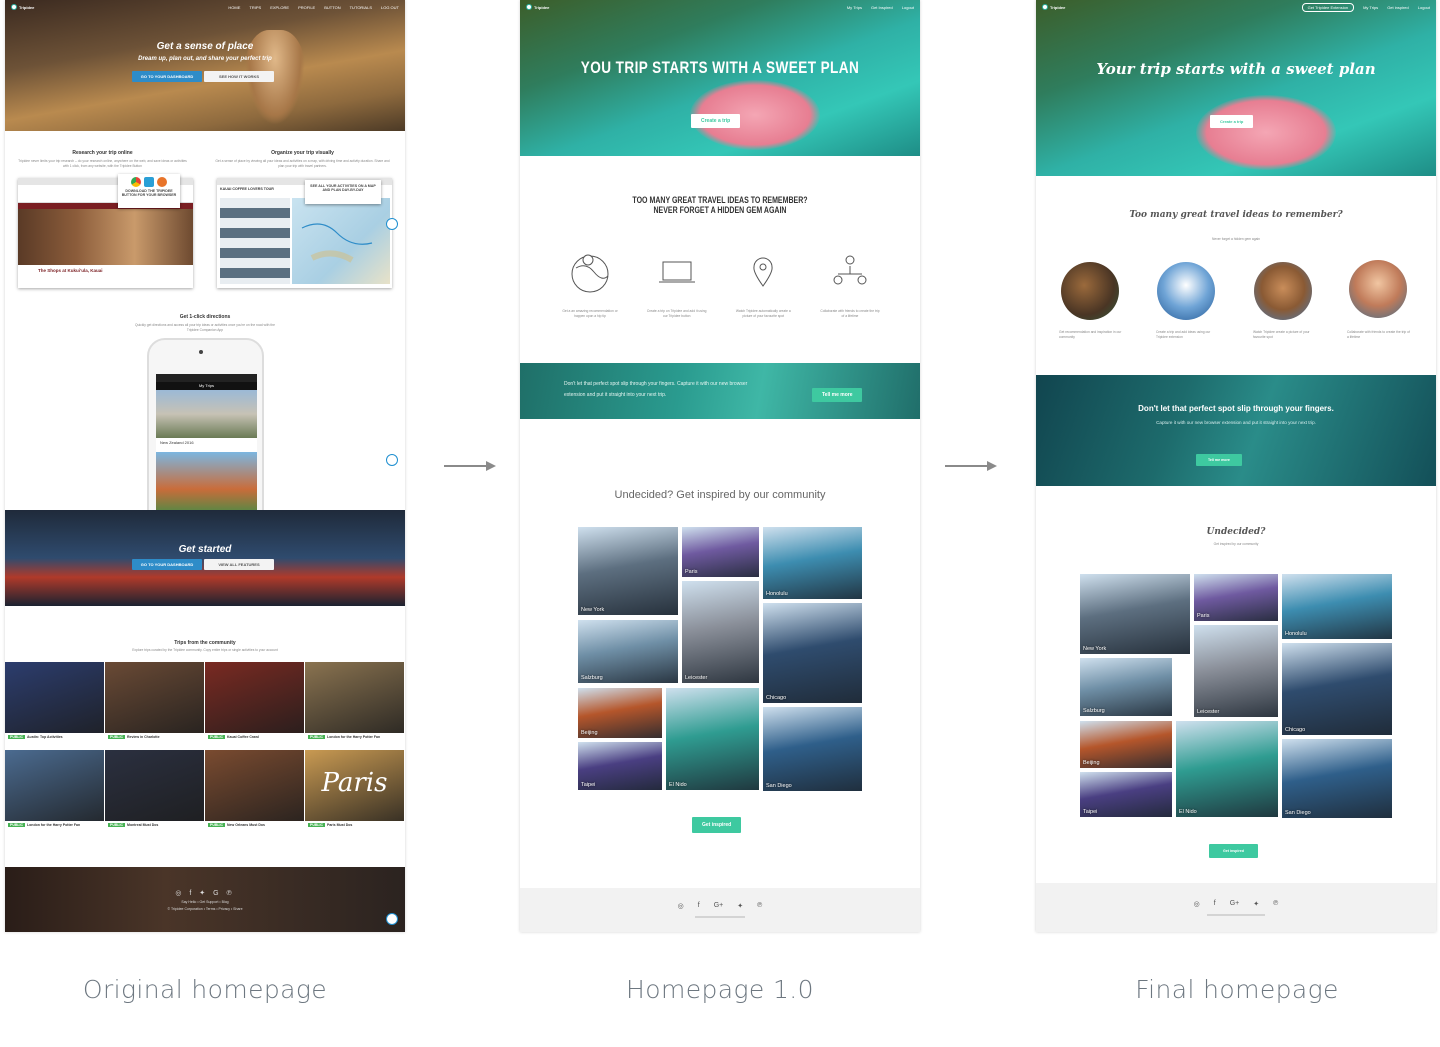 This screenshot has height=1047, width=1440. I want to click on nav-trips: TRIPS, so click(255, 7).